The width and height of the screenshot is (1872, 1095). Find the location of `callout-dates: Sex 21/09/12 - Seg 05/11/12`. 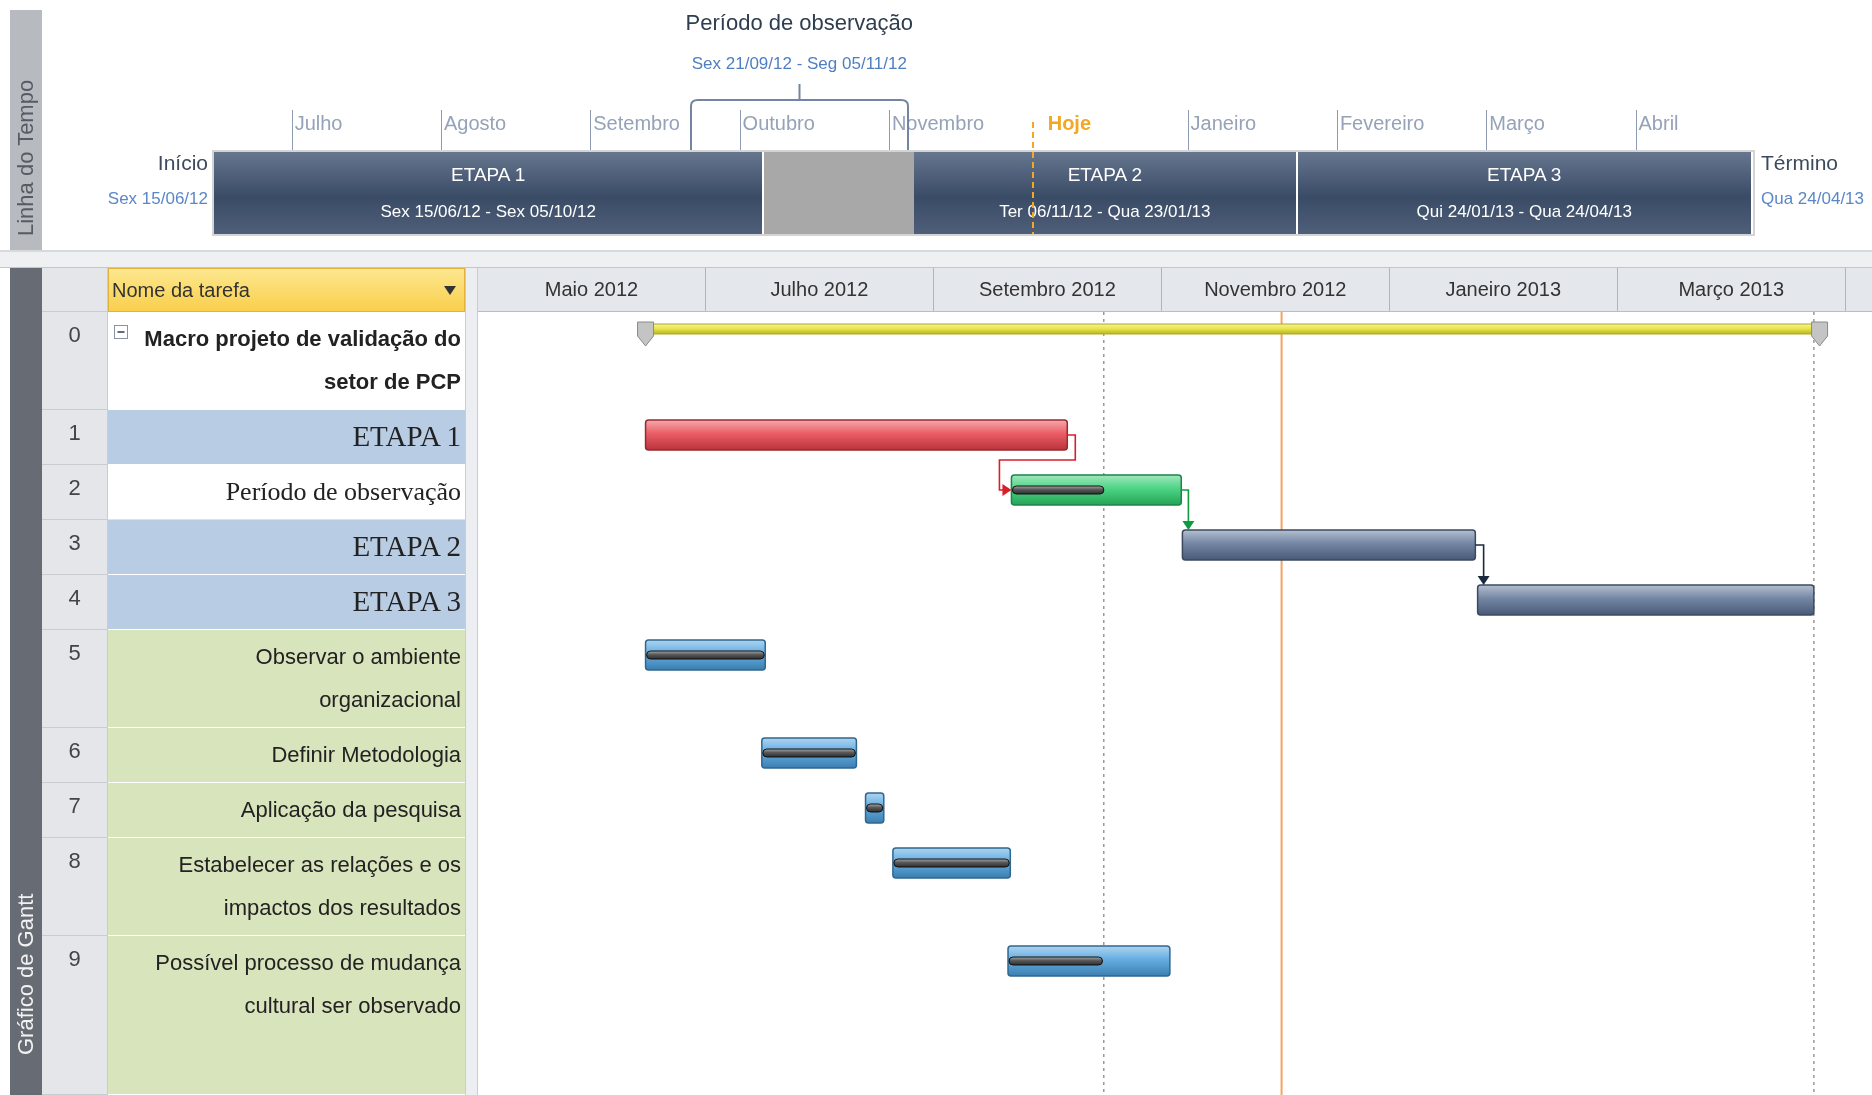

callout-dates: Sex 21/09/12 - Seg 05/11/12 is located at coordinates (799, 64).